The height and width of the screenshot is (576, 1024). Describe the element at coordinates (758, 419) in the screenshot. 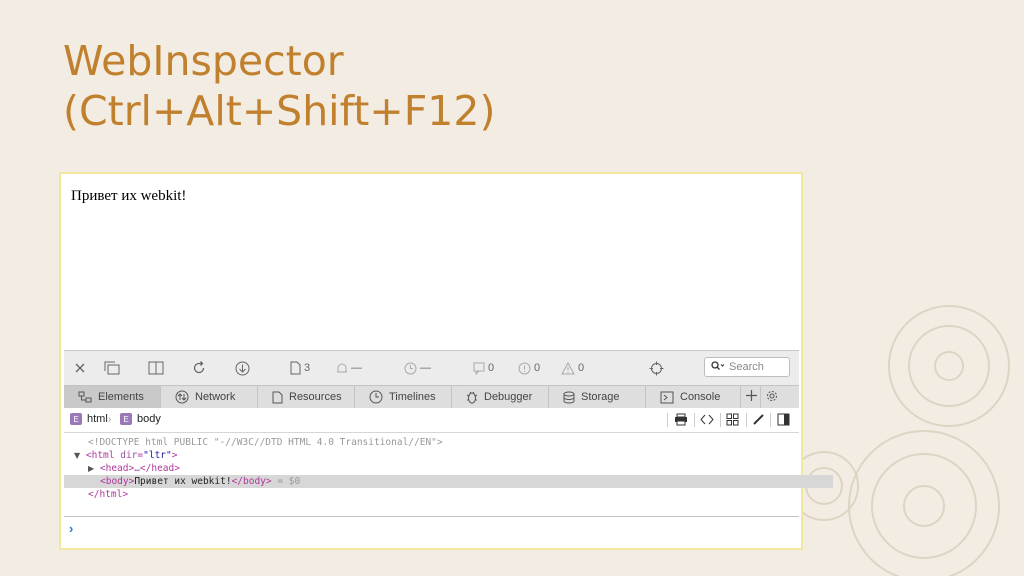

I see `pencil-icon` at that location.